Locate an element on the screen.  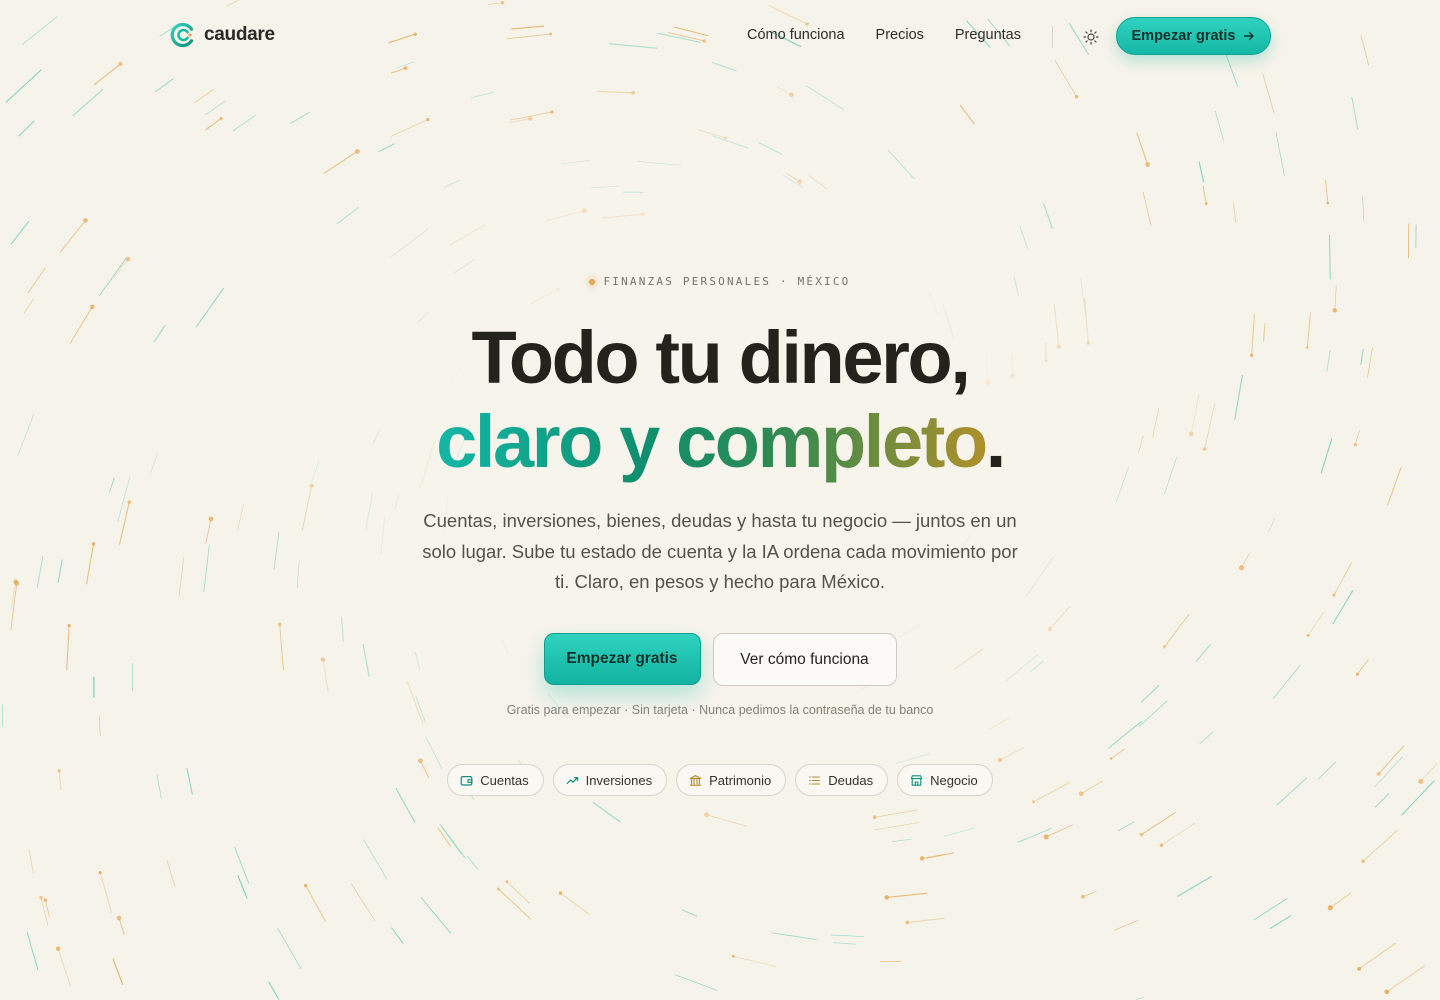
logo-text: caudare is located at coordinates (239, 34).